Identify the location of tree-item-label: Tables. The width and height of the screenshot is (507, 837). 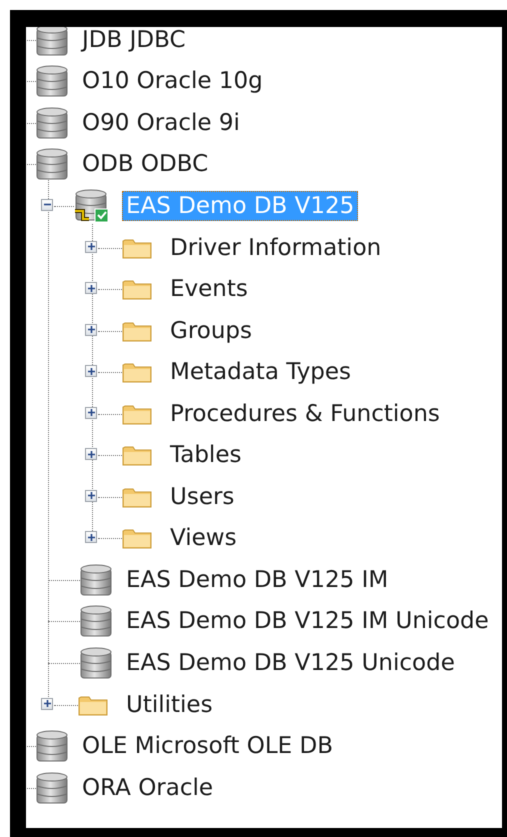
(206, 455).